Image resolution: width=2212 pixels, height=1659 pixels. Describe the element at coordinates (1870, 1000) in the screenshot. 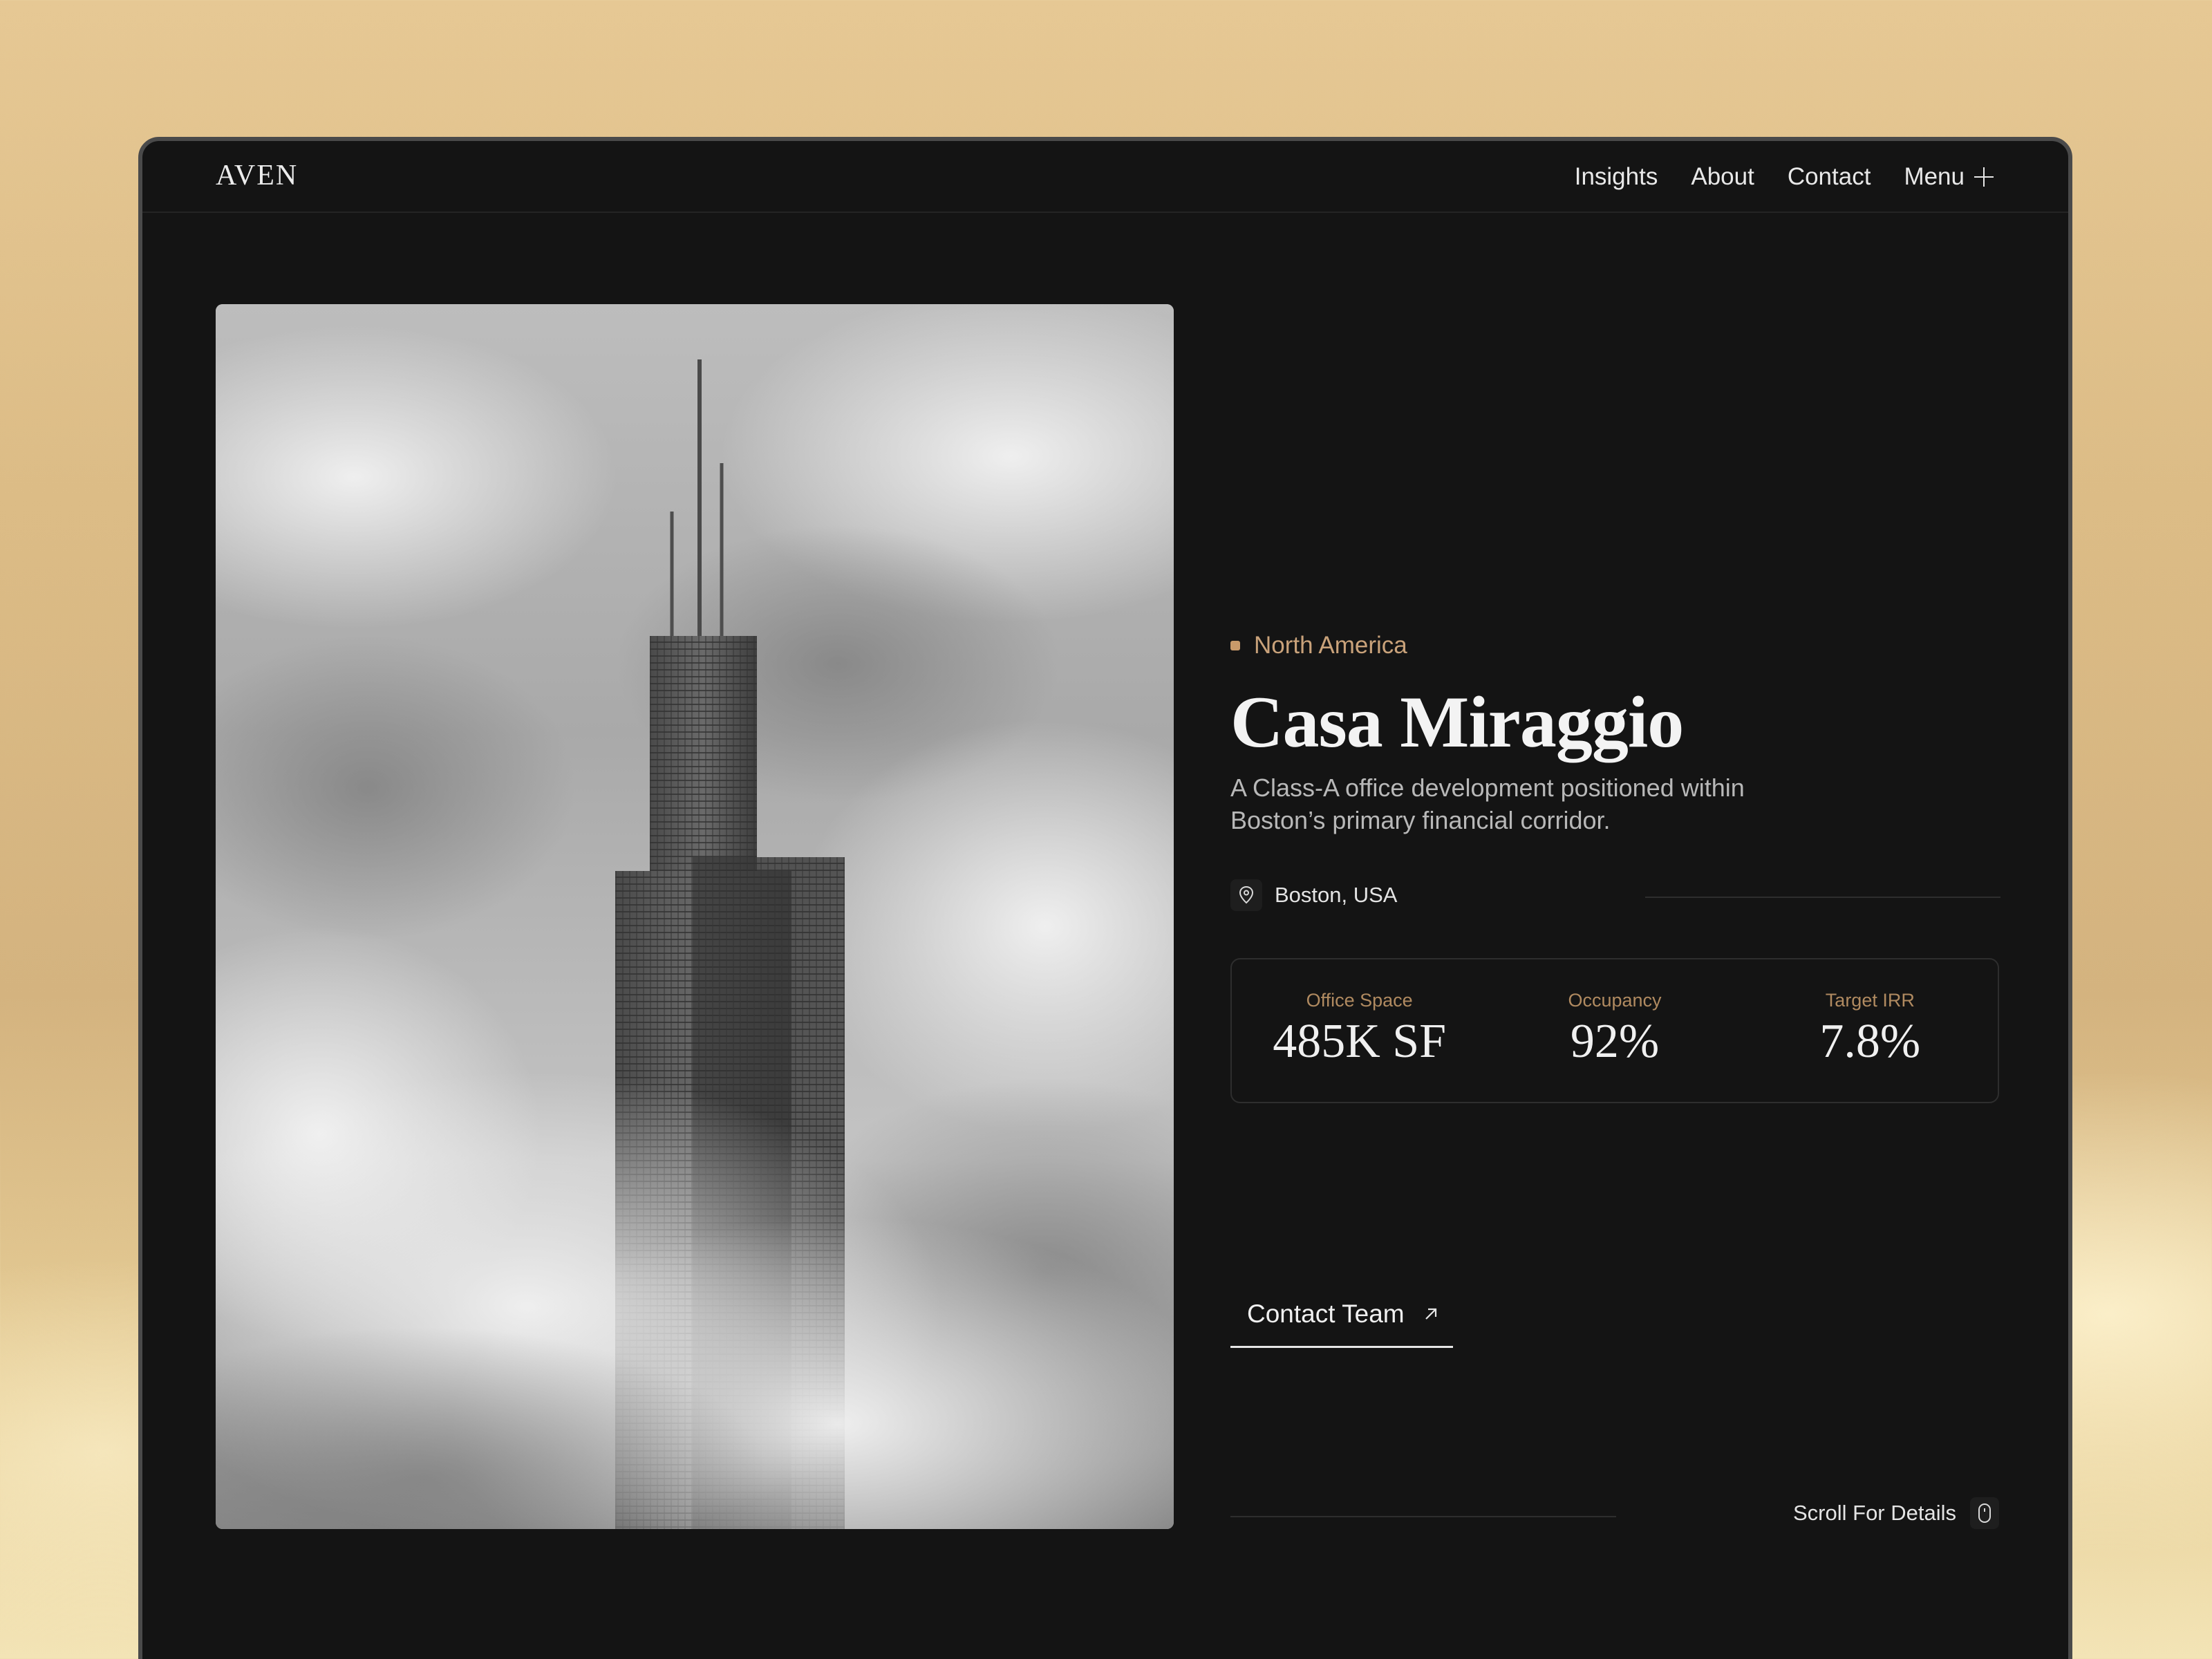

I see `stat-label: Target IRR` at that location.